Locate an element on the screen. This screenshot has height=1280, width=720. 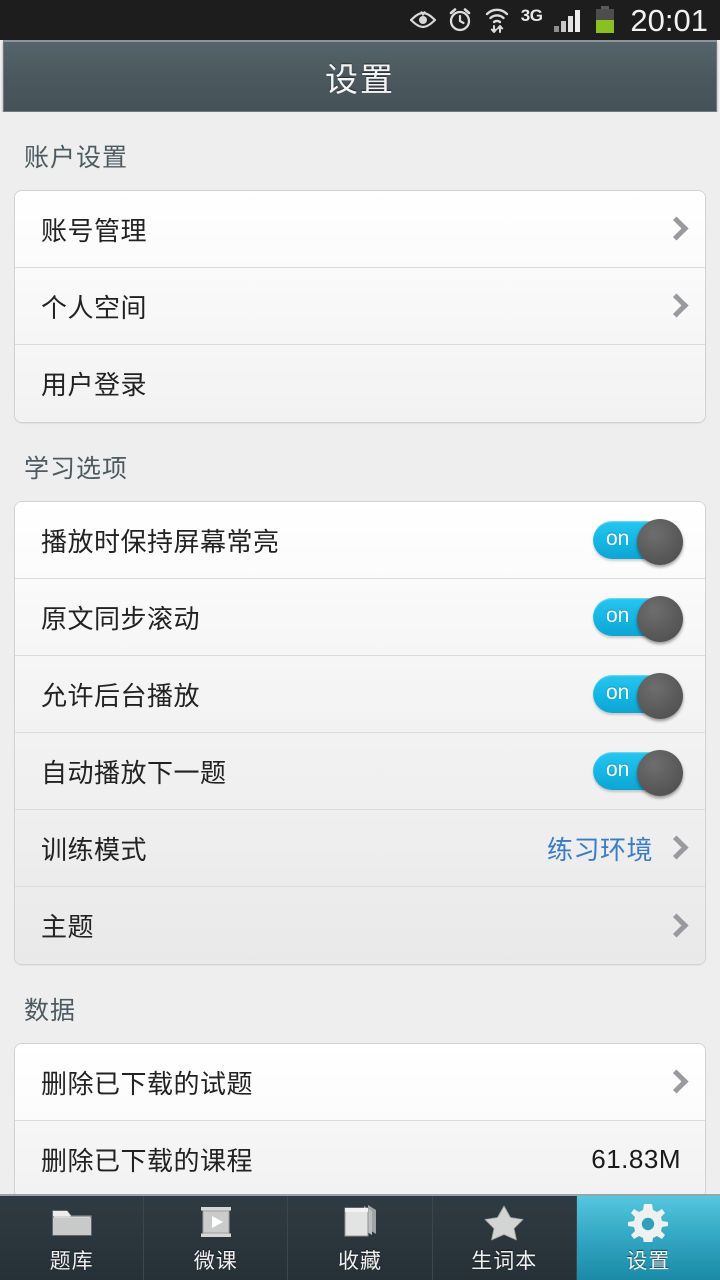
row-label: 原文同步滚动 is located at coordinates (121, 618).